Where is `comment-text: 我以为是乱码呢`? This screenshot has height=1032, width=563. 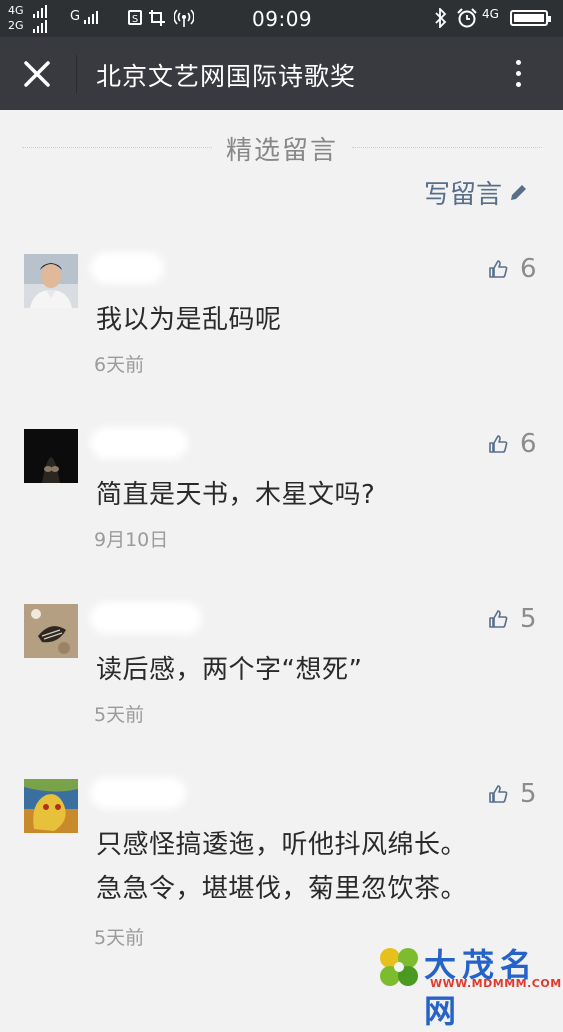 comment-text: 我以为是乱码呢 is located at coordinates (189, 320).